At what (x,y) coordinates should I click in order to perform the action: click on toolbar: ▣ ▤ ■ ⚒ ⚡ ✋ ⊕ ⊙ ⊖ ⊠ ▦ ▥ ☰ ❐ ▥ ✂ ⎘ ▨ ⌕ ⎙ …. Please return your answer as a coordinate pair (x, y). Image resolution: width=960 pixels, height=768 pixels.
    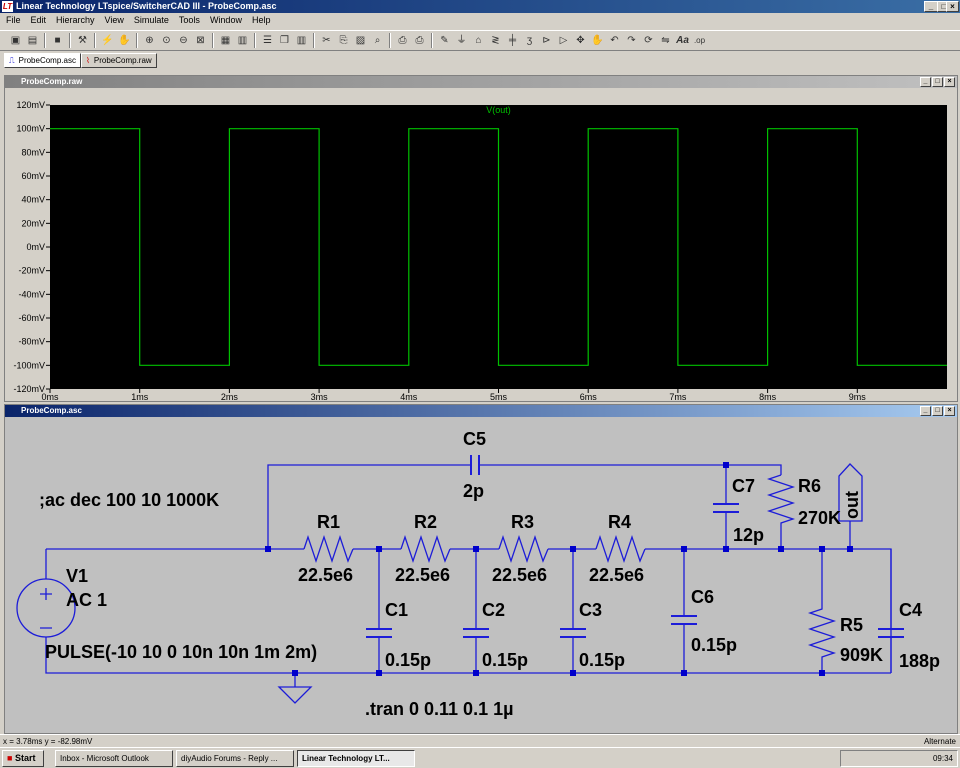
    Looking at the image, I should click on (480, 40).